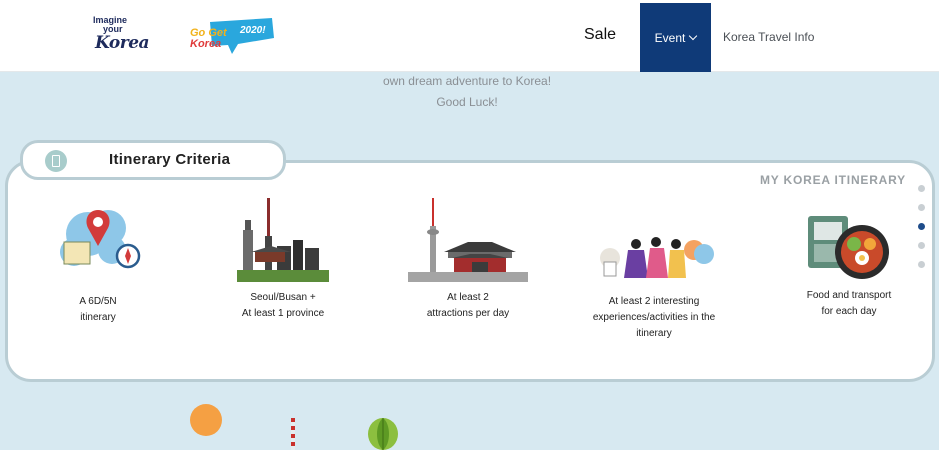 This screenshot has height=450, width=939. I want to click on tower-palace-icon, so click(468, 240).